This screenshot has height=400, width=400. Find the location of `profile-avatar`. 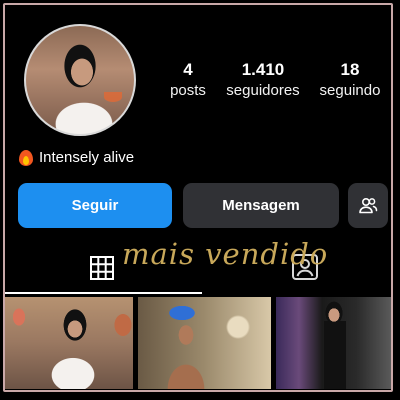

profile-avatar is located at coordinates (80, 80).